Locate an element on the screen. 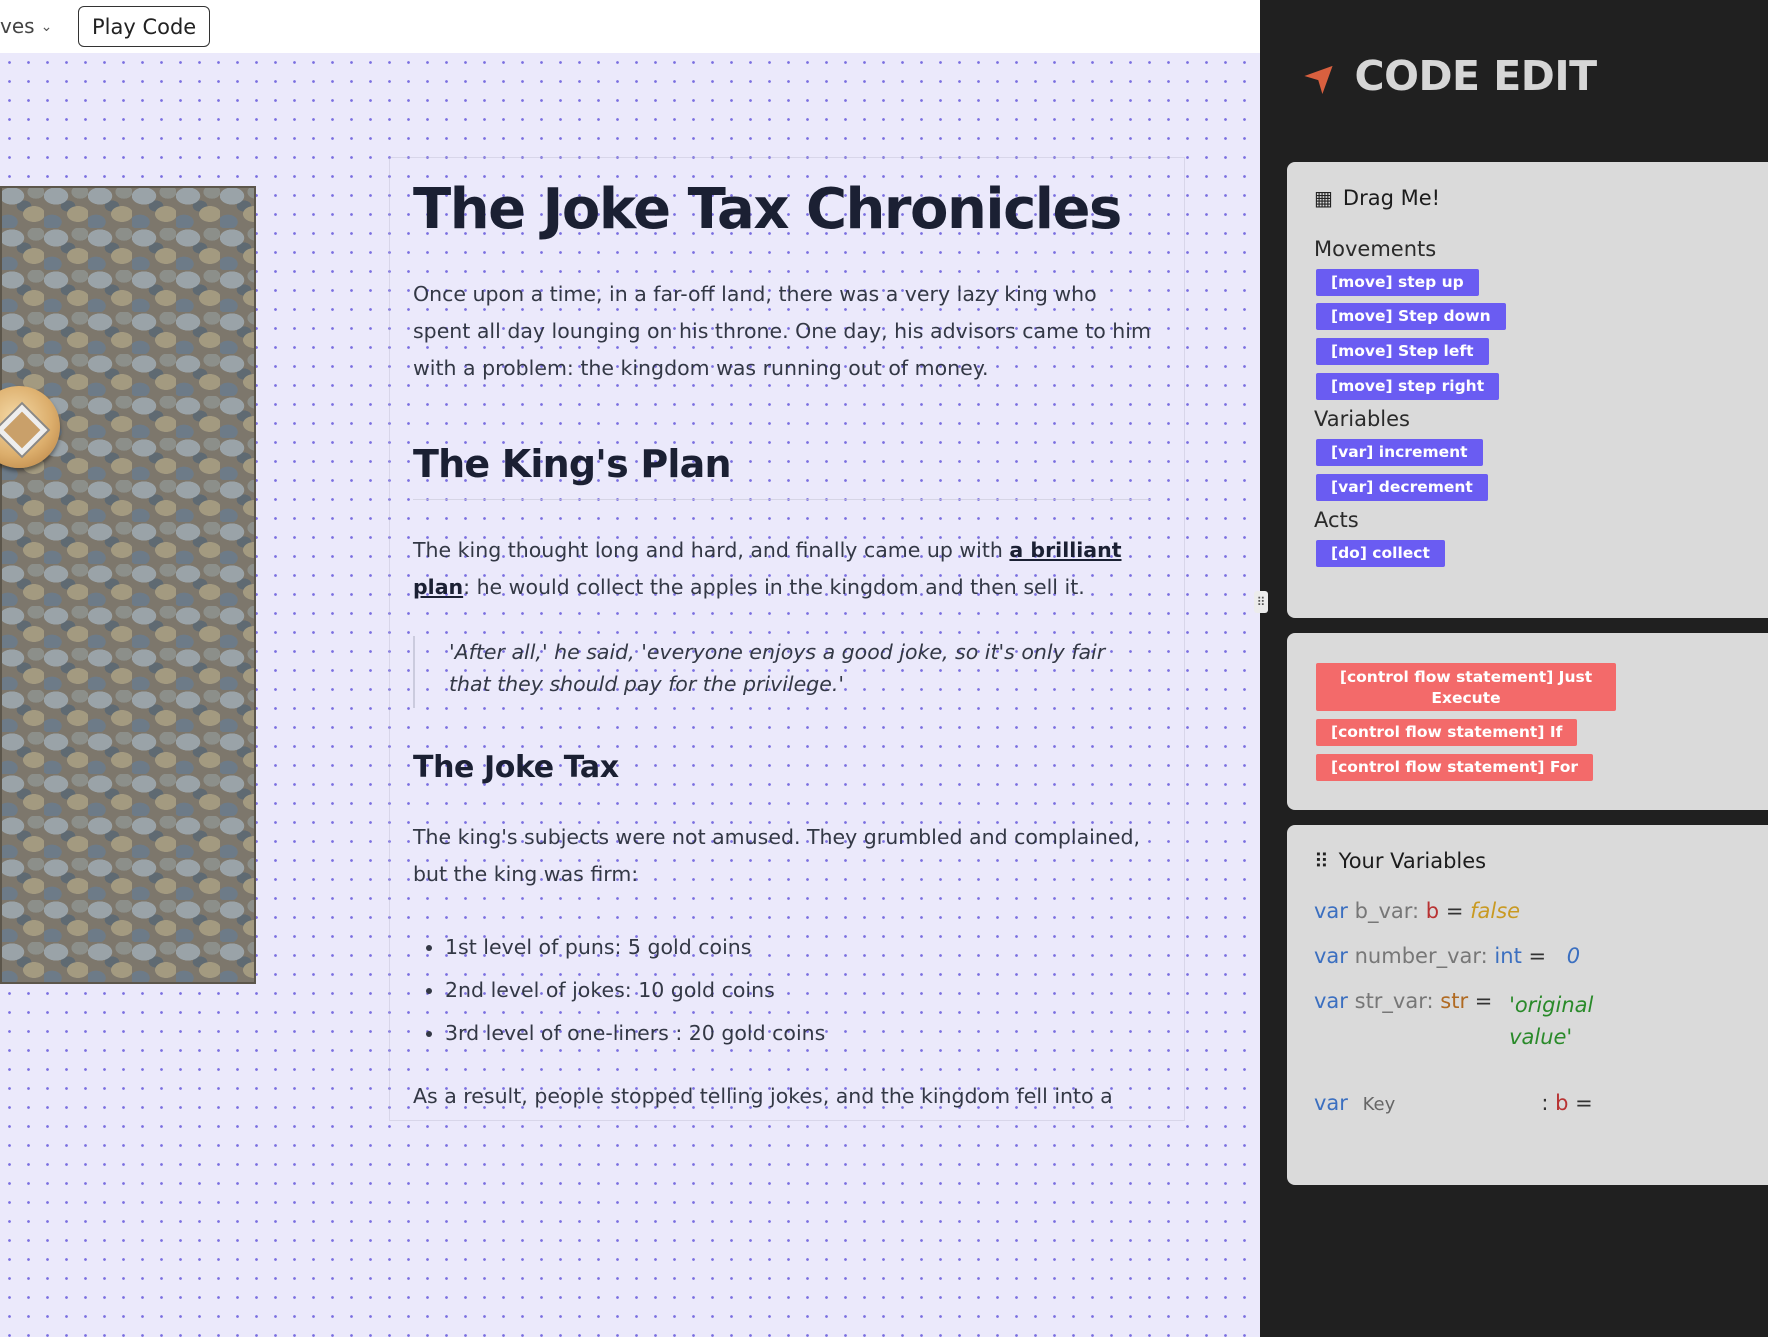 This screenshot has width=1768, height=1337. variable-row: var number_var: int = 0 is located at coordinates (1447, 956).